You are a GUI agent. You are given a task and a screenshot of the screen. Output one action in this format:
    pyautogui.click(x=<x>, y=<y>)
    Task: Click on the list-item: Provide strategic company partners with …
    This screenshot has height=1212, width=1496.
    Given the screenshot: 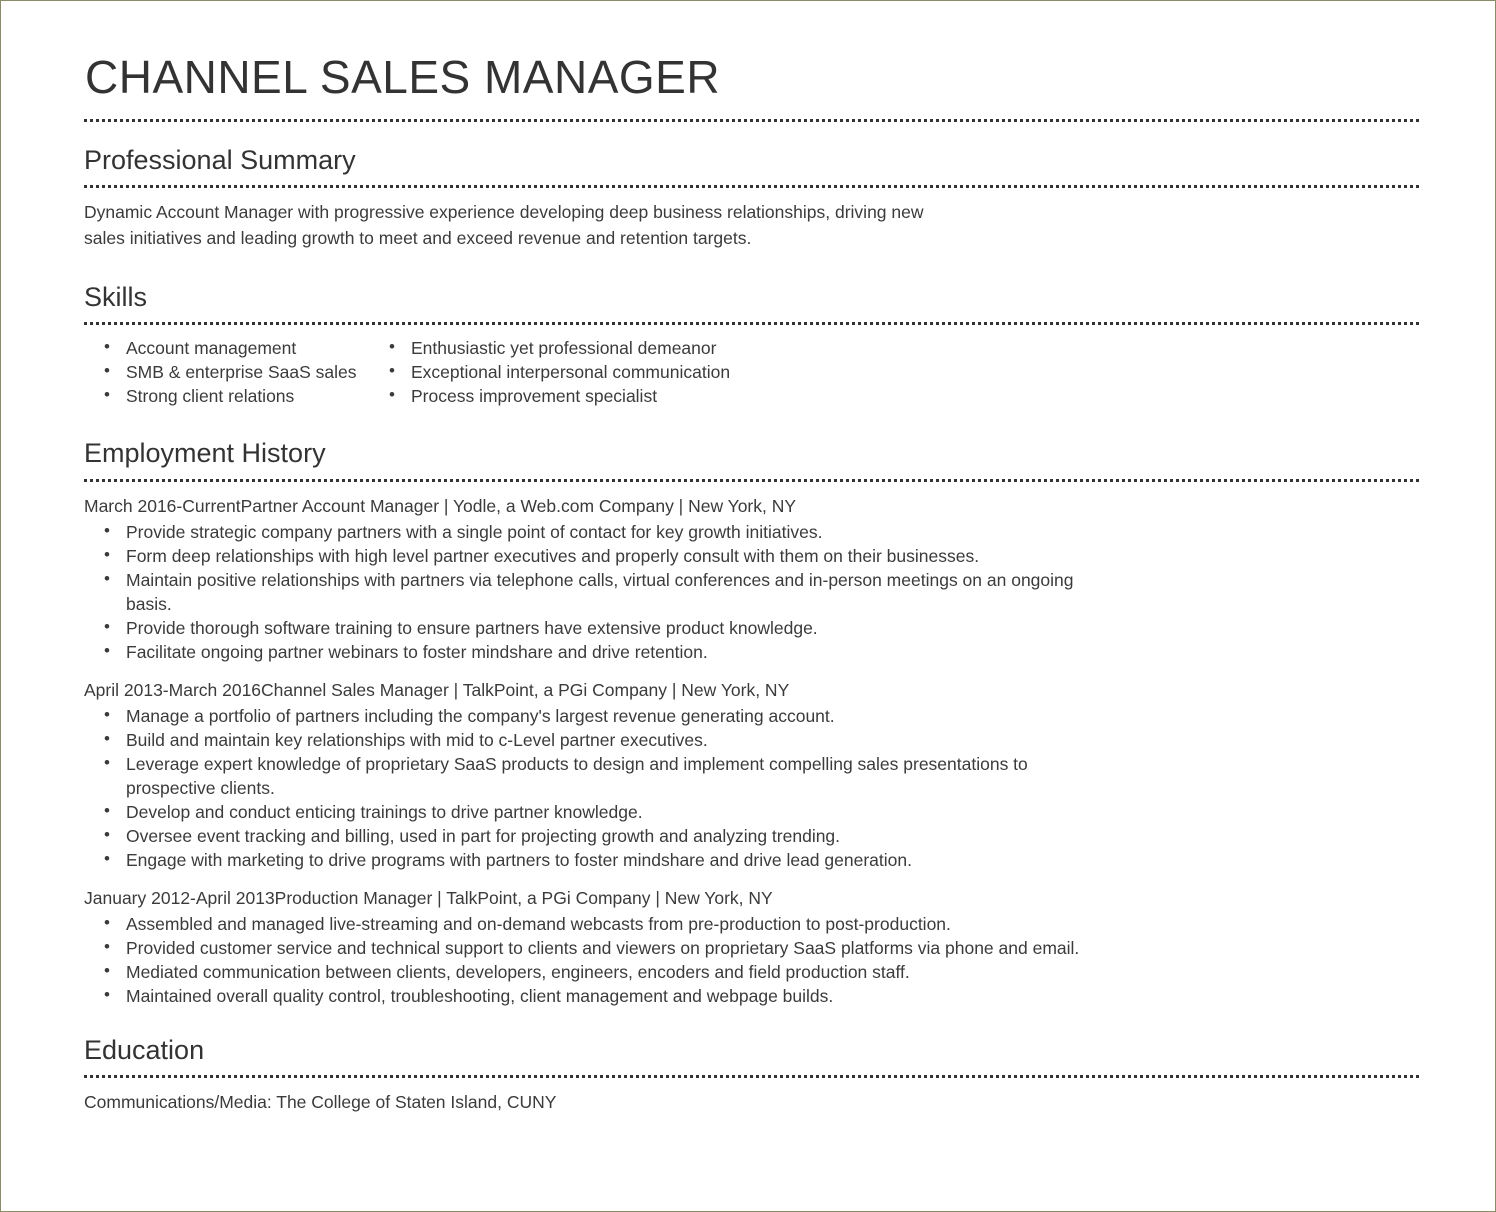 What is the action you would take?
    pyautogui.click(x=585, y=531)
    